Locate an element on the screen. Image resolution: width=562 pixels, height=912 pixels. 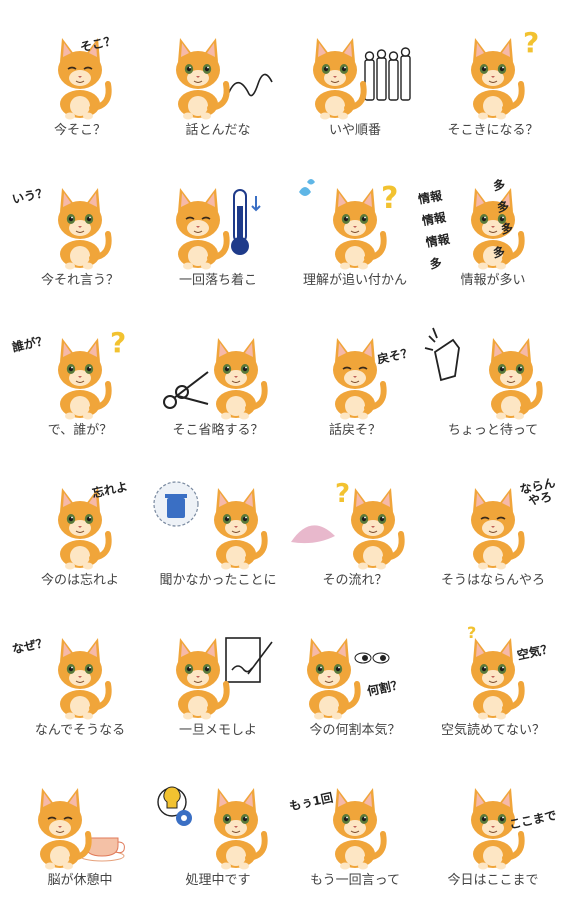
swirl-lines is located at coordinates (249, 87).